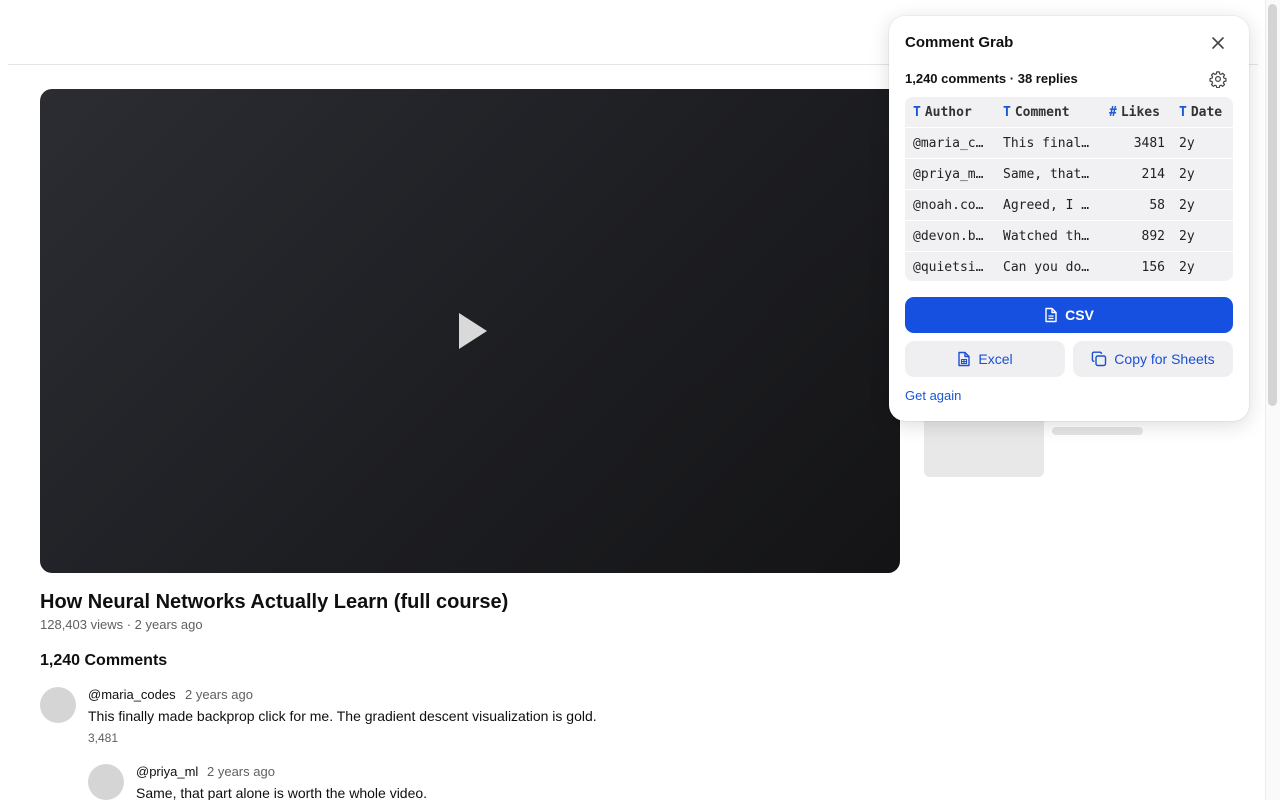 The height and width of the screenshot is (800, 1280). I want to click on cell-likes: 214, so click(1153, 174).